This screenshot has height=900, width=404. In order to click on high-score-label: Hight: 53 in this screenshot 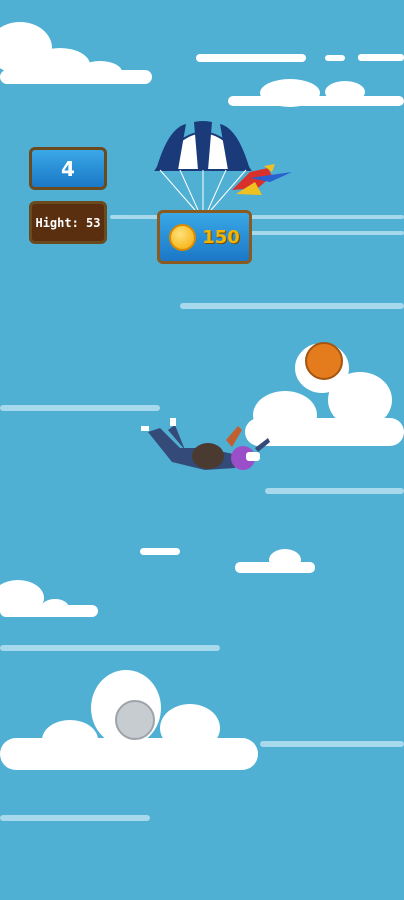, I will do `click(68, 222)`.